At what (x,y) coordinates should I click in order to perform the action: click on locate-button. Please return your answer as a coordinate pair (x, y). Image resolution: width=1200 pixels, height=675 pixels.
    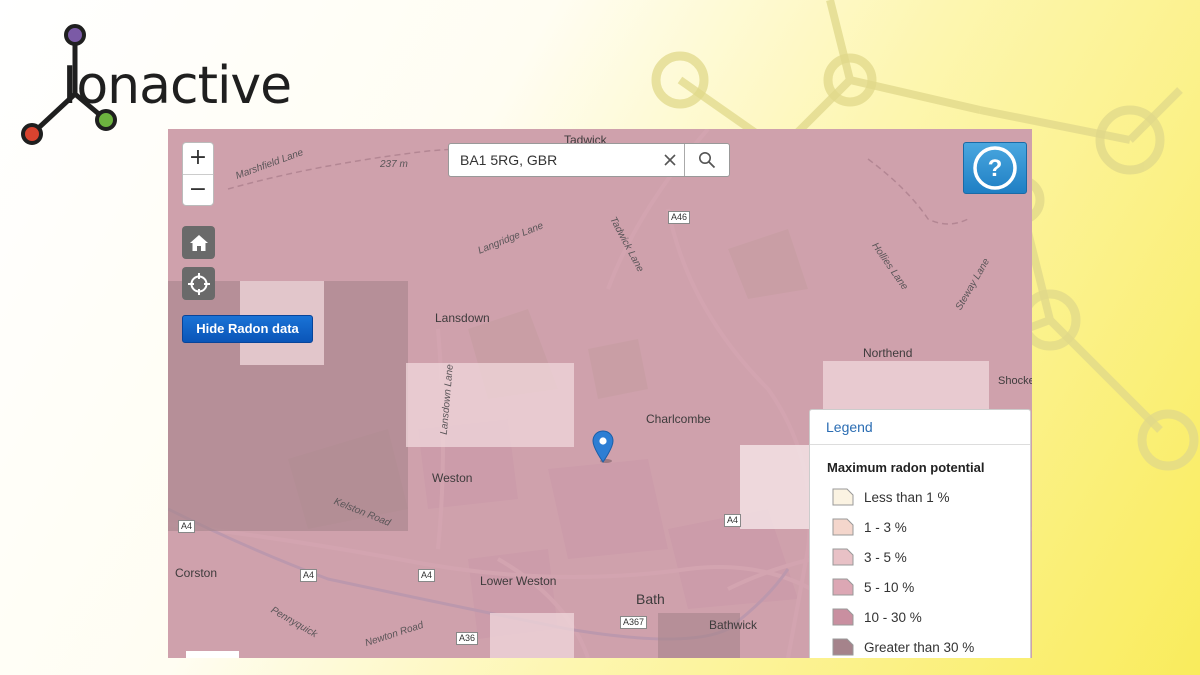
    Looking at the image, I should click on (198, 283).